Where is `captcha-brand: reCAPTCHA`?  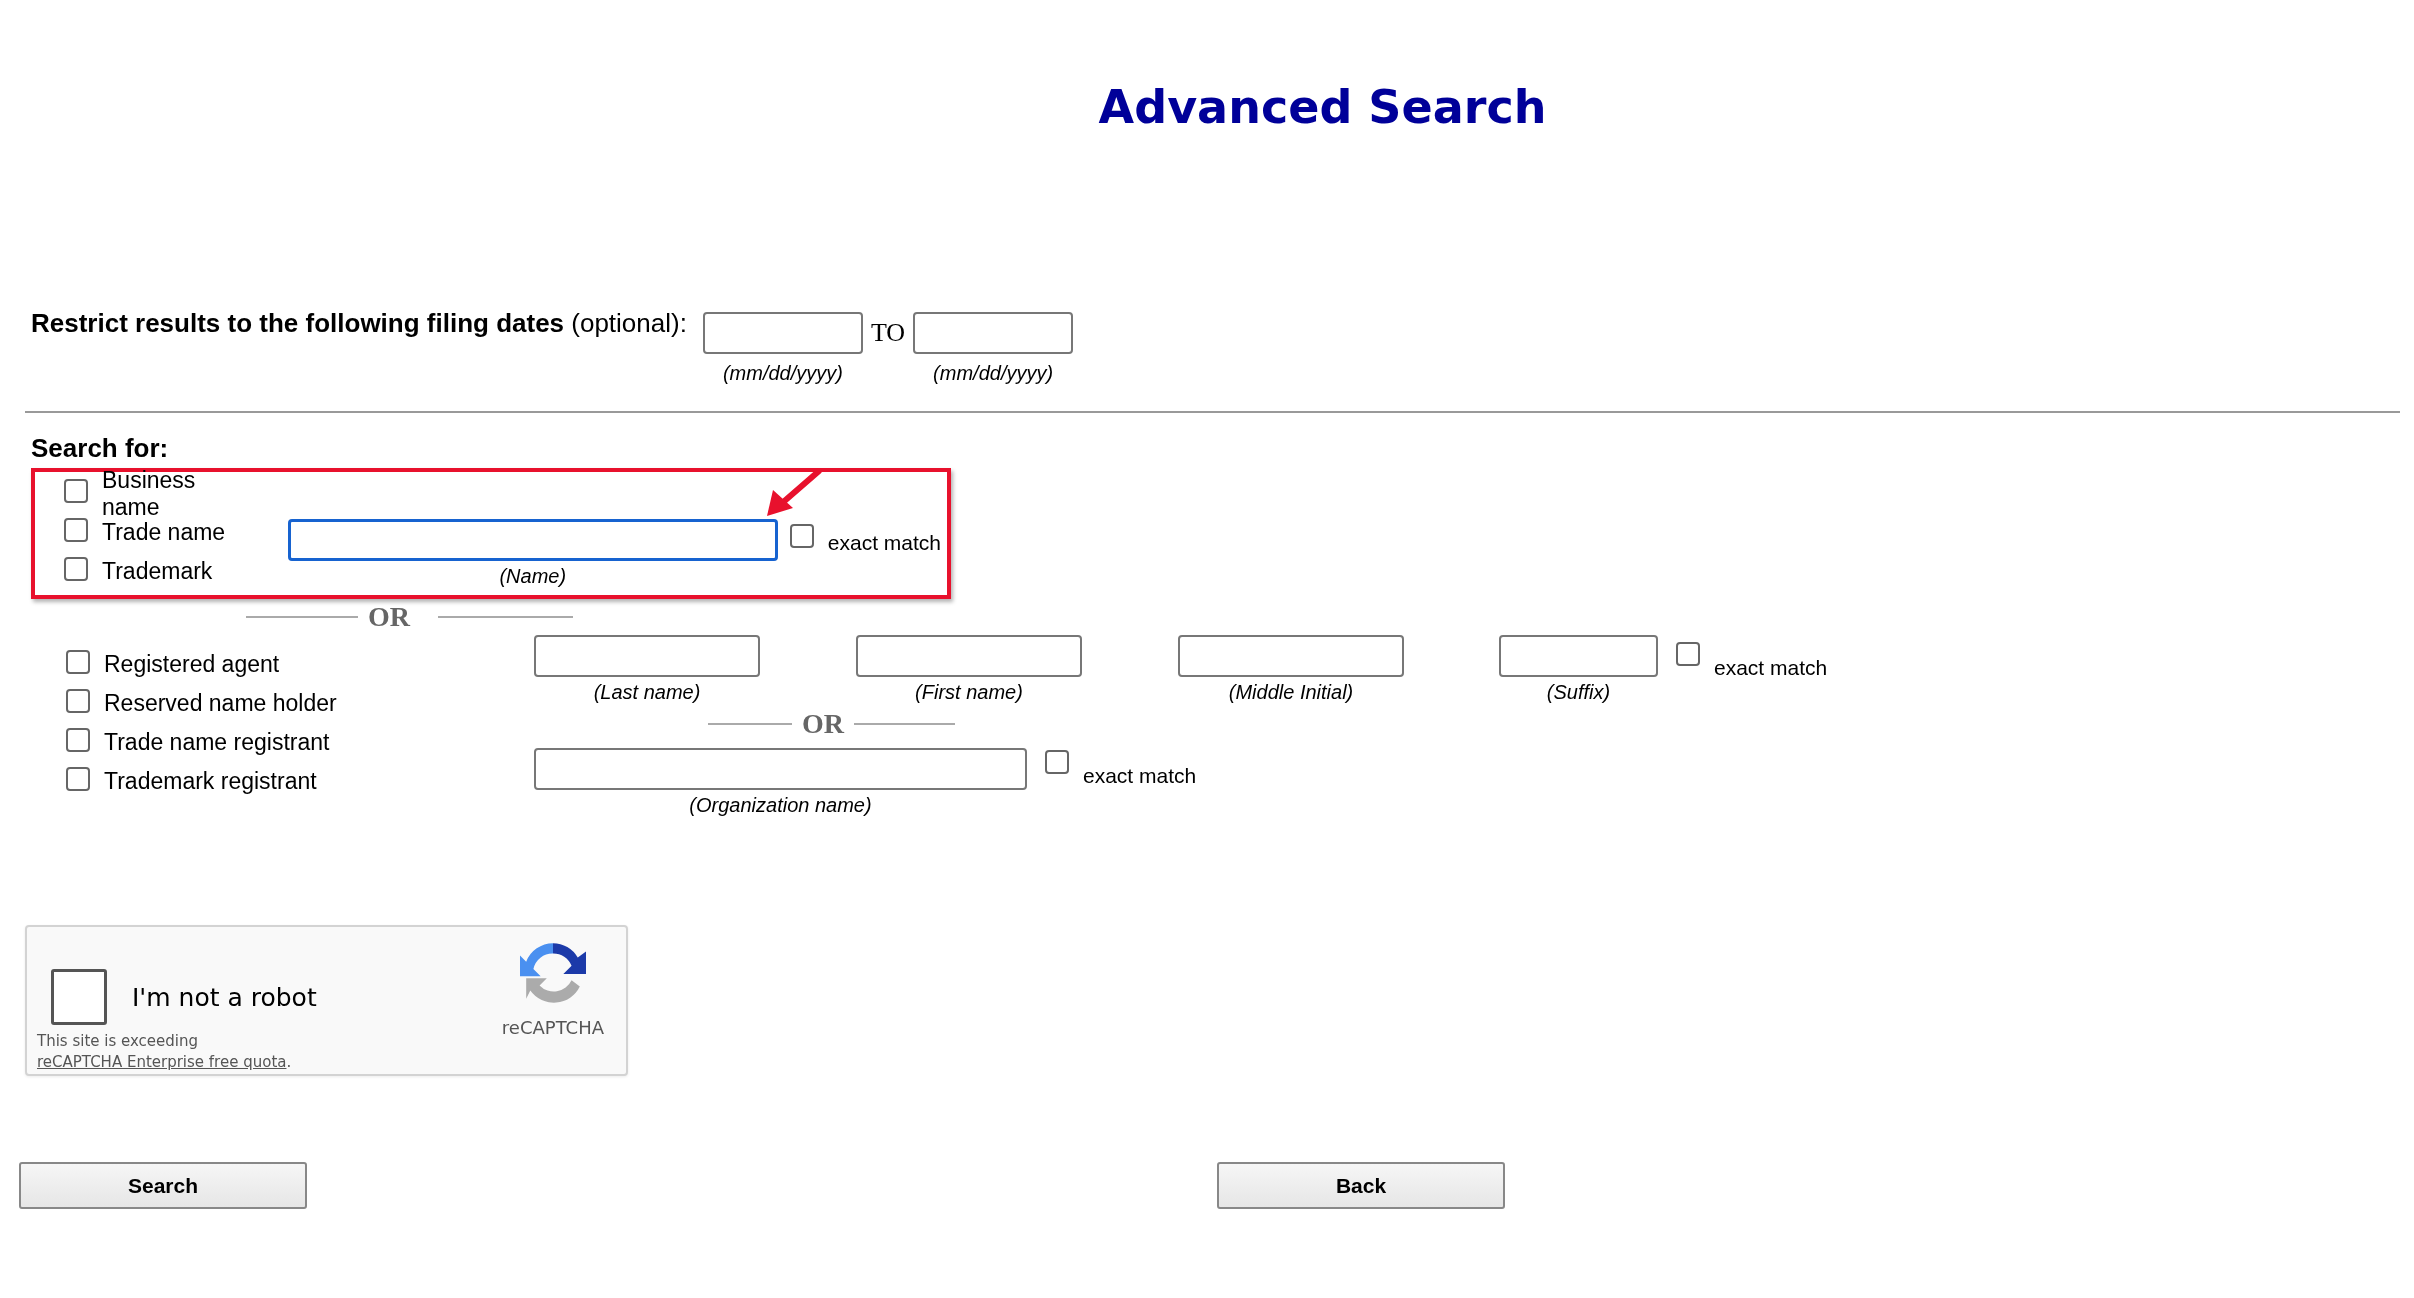 captcha-brand: reCAPTCHA is located at coordinates (552, 1027).